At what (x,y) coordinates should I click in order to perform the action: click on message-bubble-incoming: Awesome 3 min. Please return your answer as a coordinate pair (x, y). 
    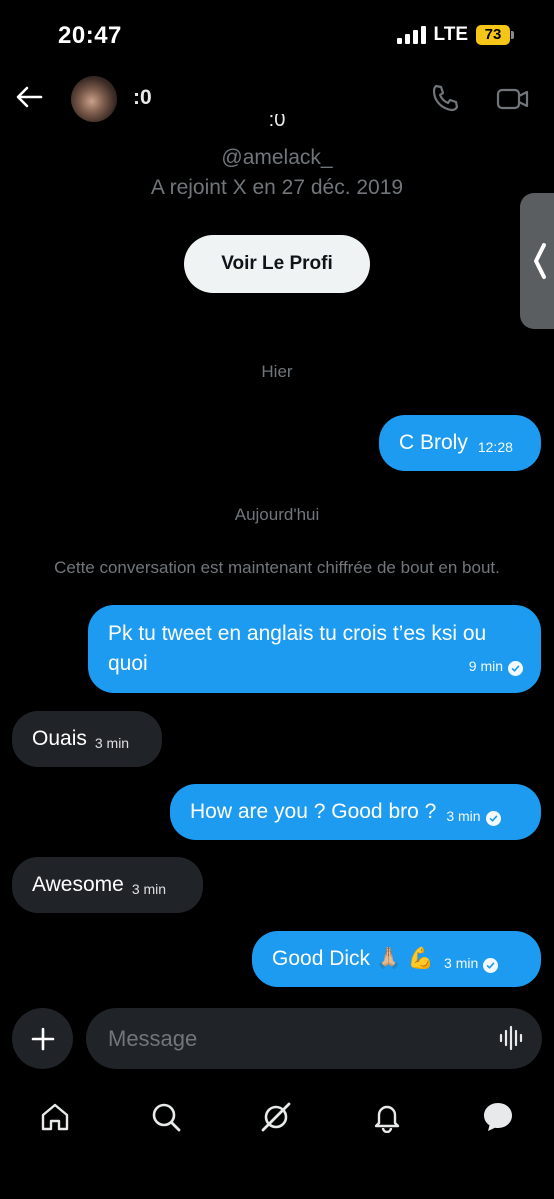
    Looking at the image, I should click on (107, 885).